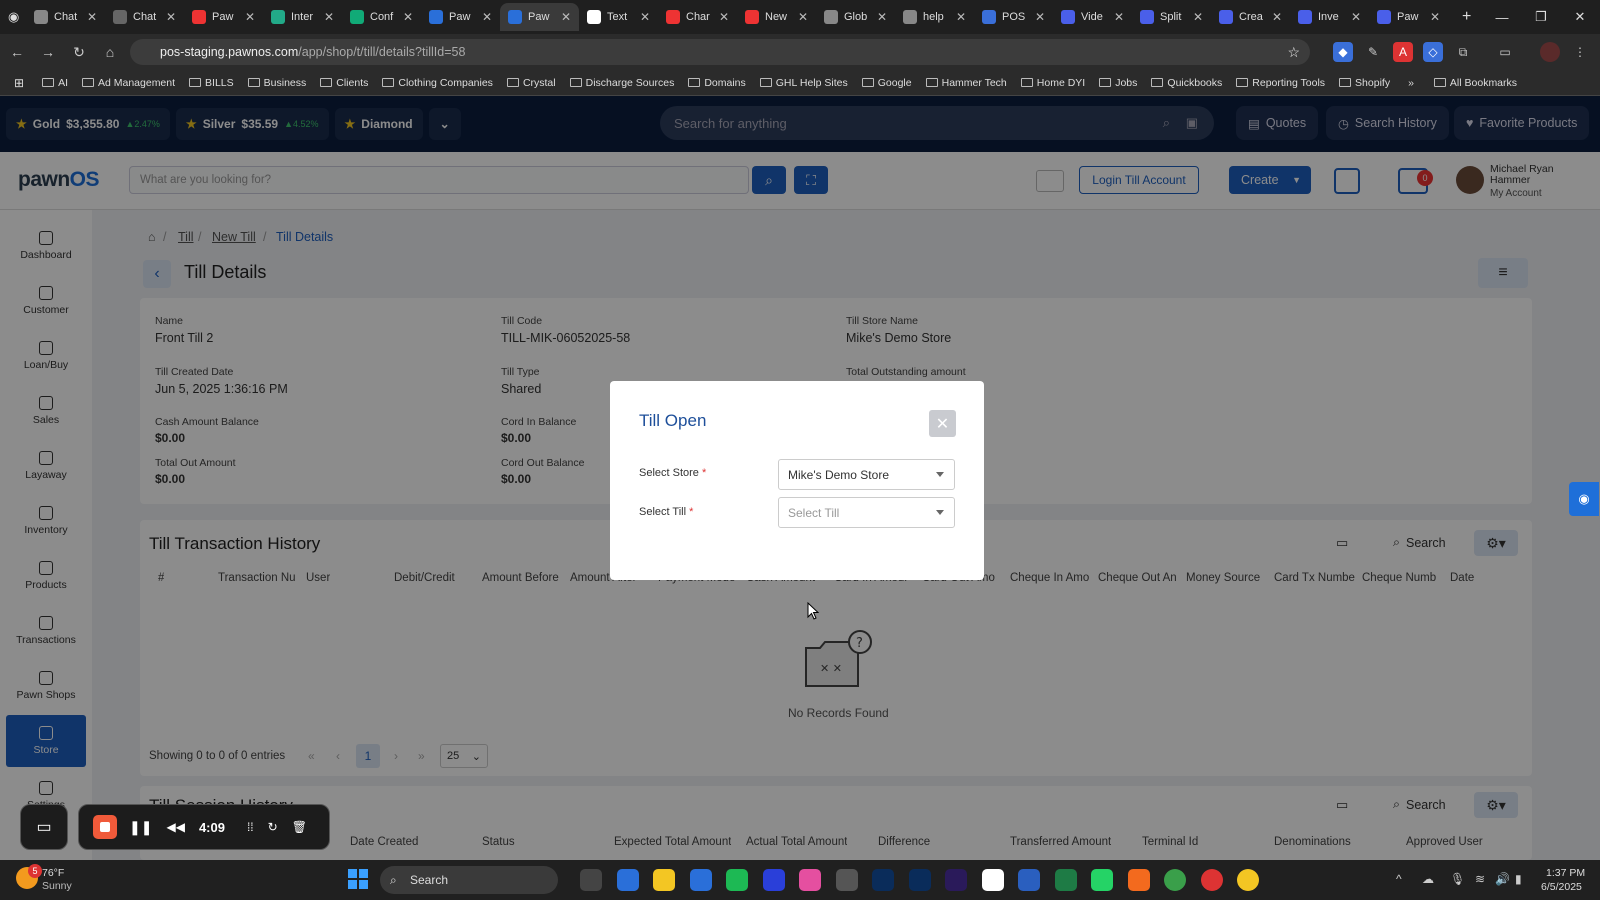 Image resolution: width=1600 pixels, height=900 pixels. I want to click on bookmark-star-icon: ☆, so click(1293, 52).